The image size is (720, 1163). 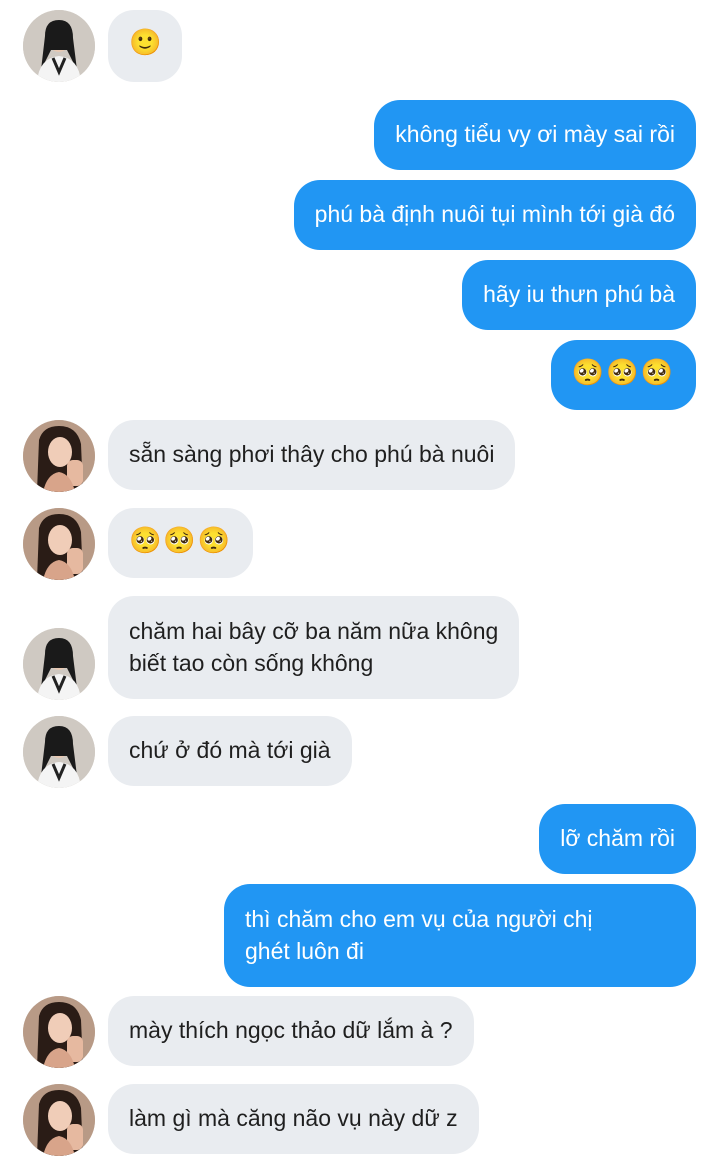 What do you see at coordinates (304, 951) in the screenshot?
I see `message-text-line: ghét luôn đi` at bounding box center [304, 951].